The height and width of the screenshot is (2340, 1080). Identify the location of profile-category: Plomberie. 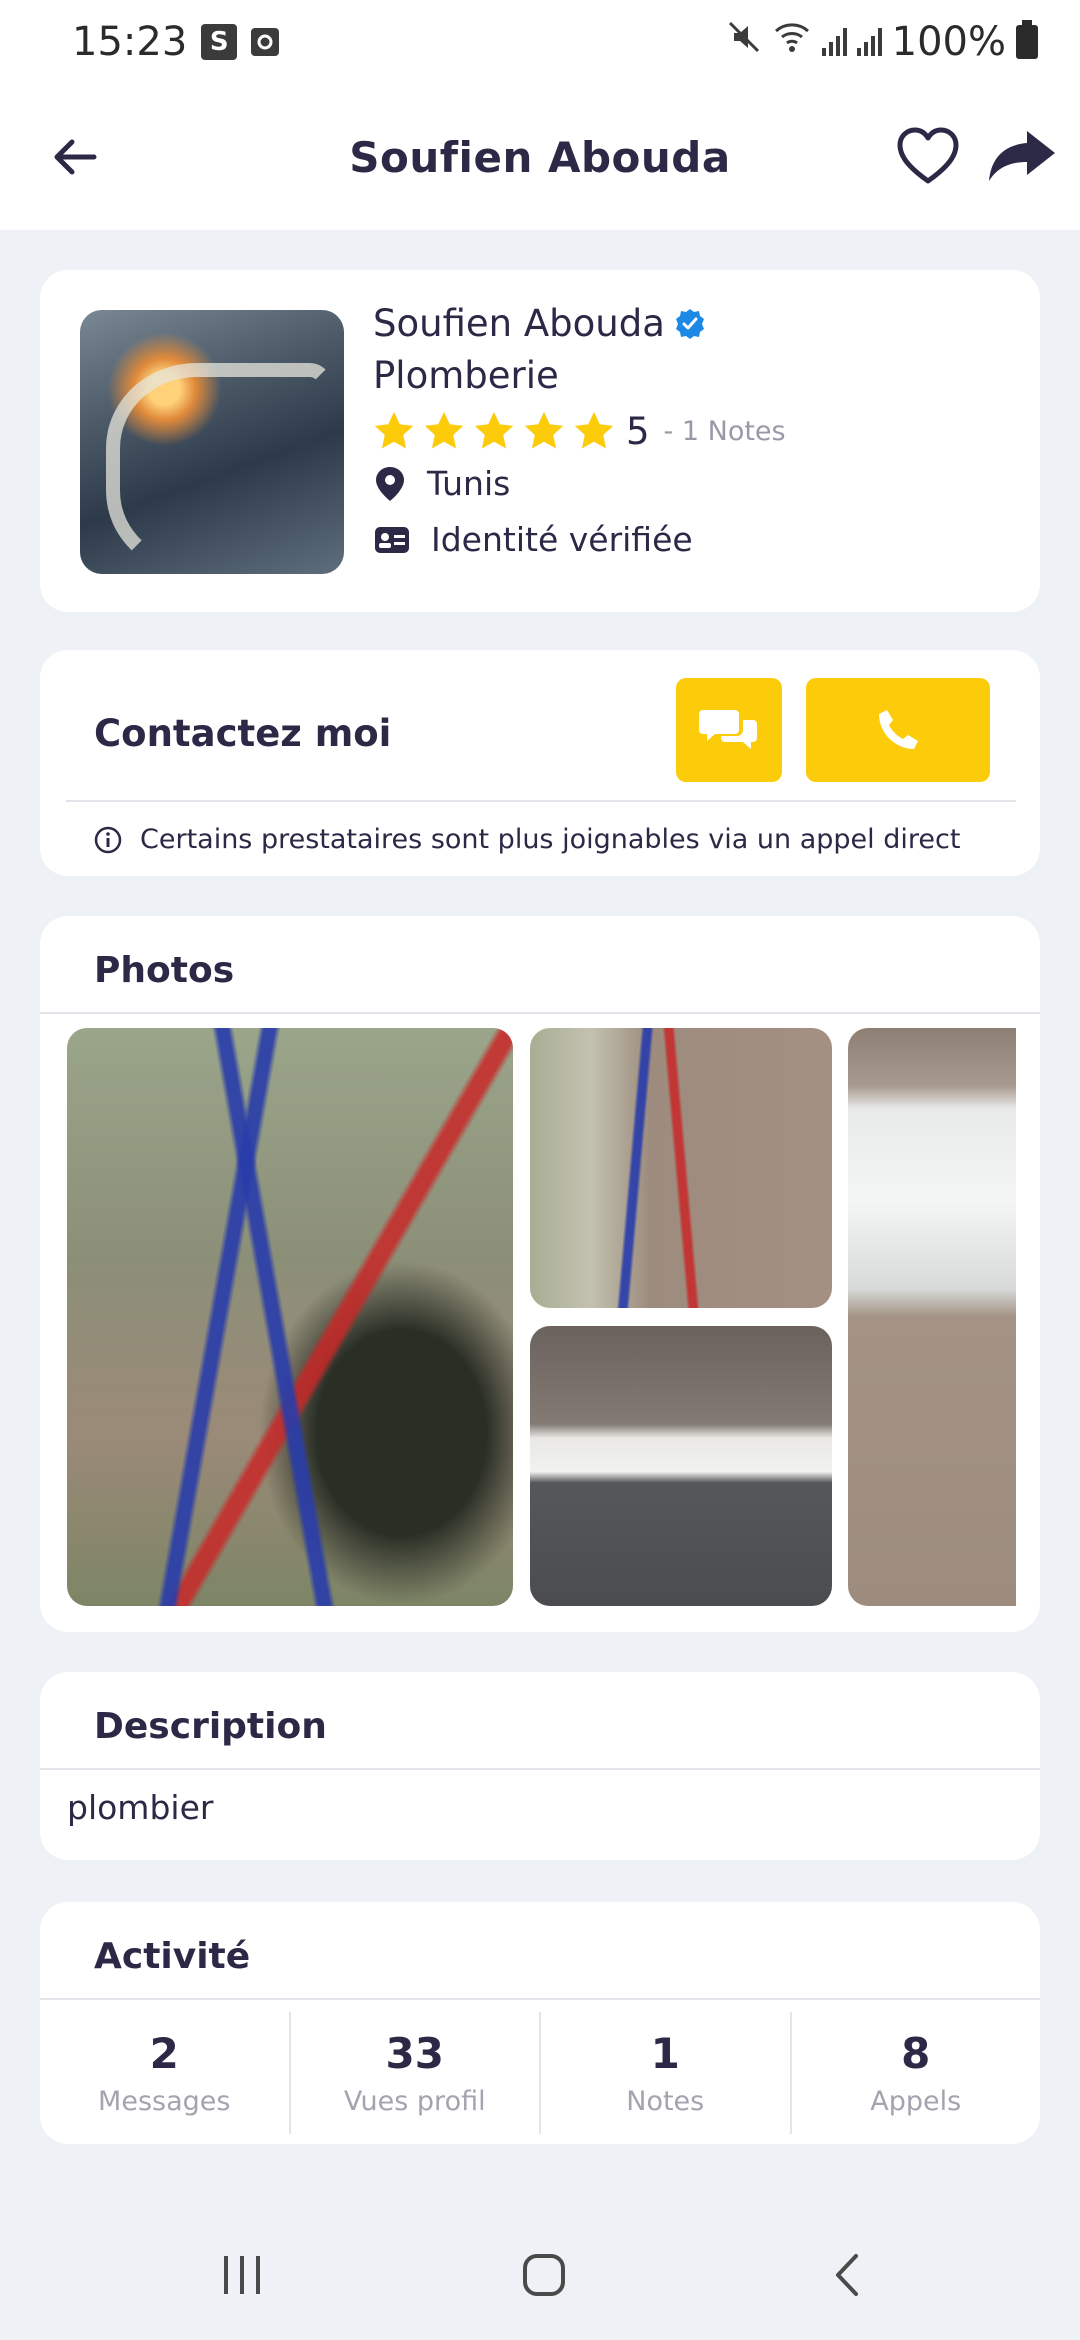
(466, 375).